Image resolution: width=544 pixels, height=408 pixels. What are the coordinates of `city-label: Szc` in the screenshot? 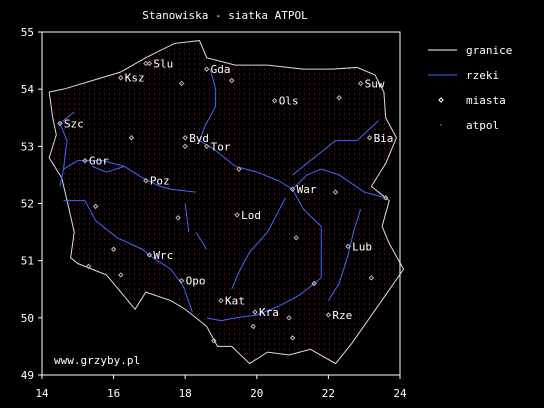 It's located at (74, 123).